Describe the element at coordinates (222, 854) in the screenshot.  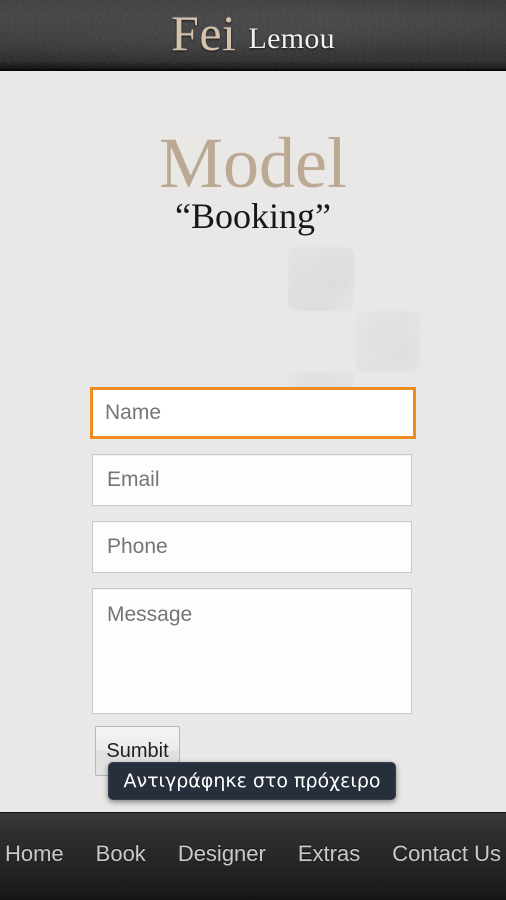
I see `nav-item-designer: Designer` at that location.